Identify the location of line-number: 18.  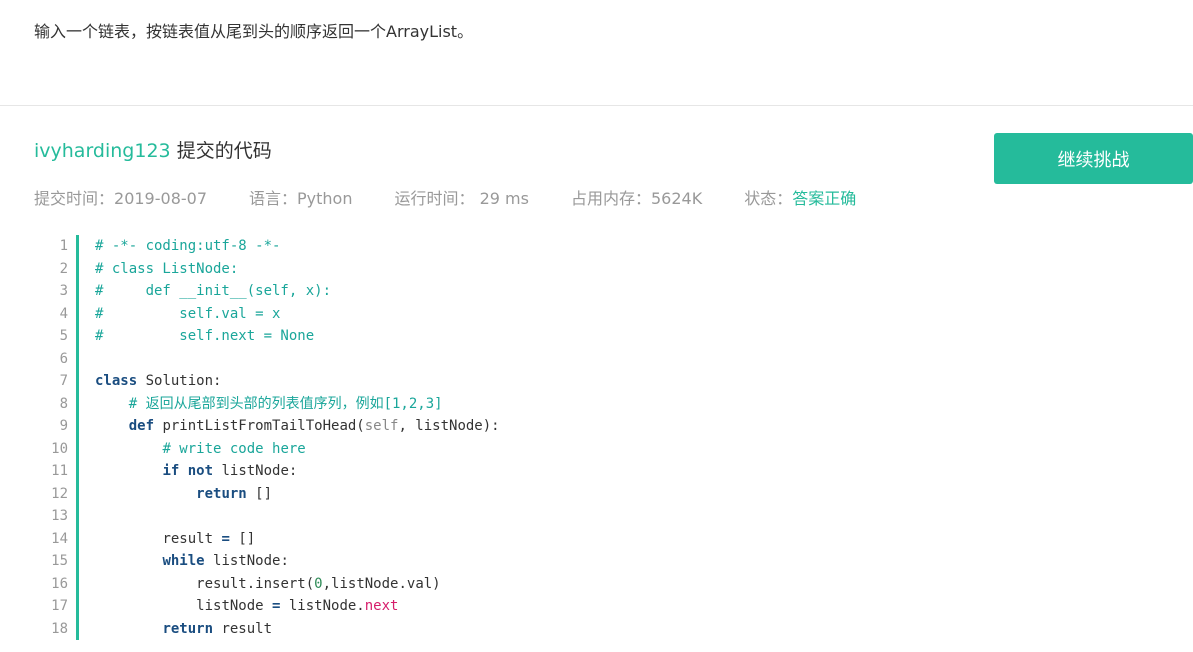
(59, 628).